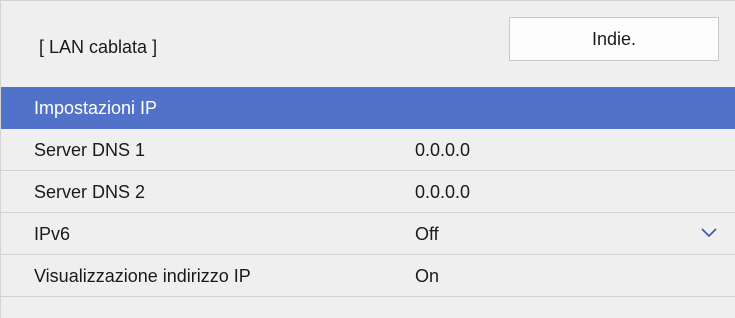 The image size is (735, 318). Describe the element at coordinates (90, 192) in the screenshot. I see `menu-item-label: Server DNS 2` at that location.